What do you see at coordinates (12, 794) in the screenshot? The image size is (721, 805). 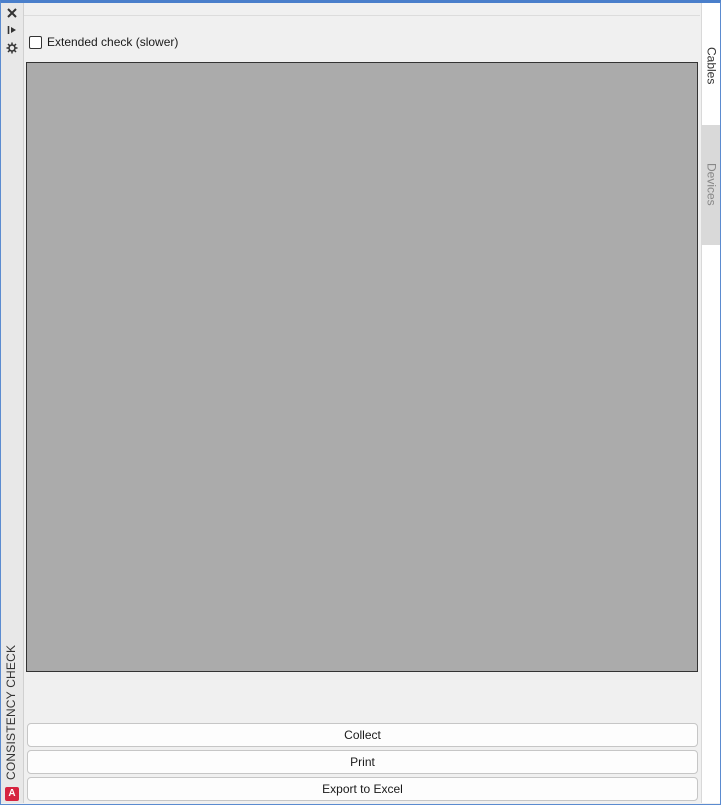 I see `app-logo: A` at bounding box center [12, 794].